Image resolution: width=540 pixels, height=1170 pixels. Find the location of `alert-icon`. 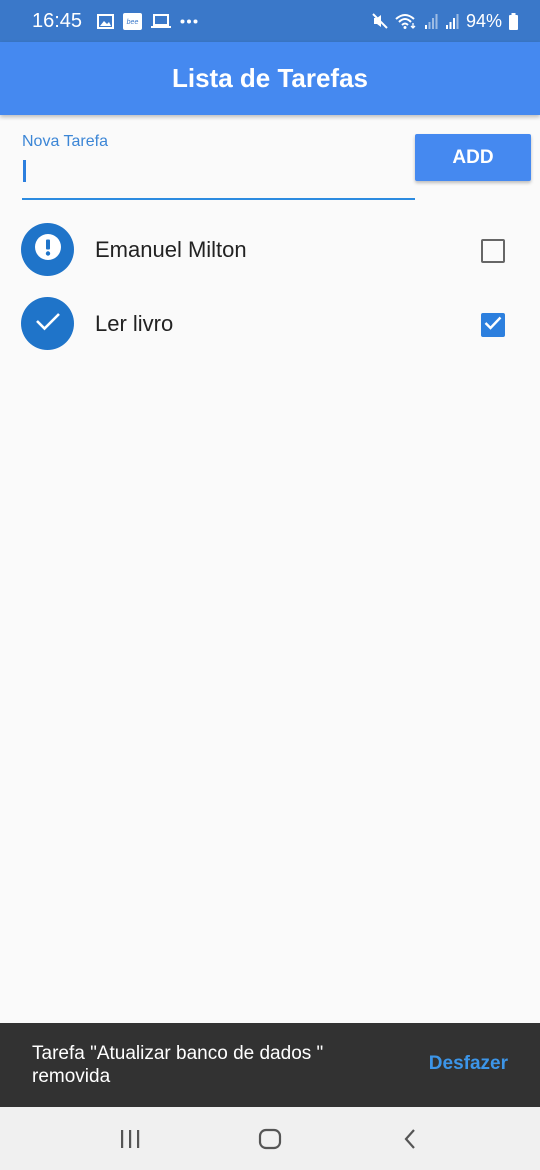

alert-icon is located at coordinates (47, 249).